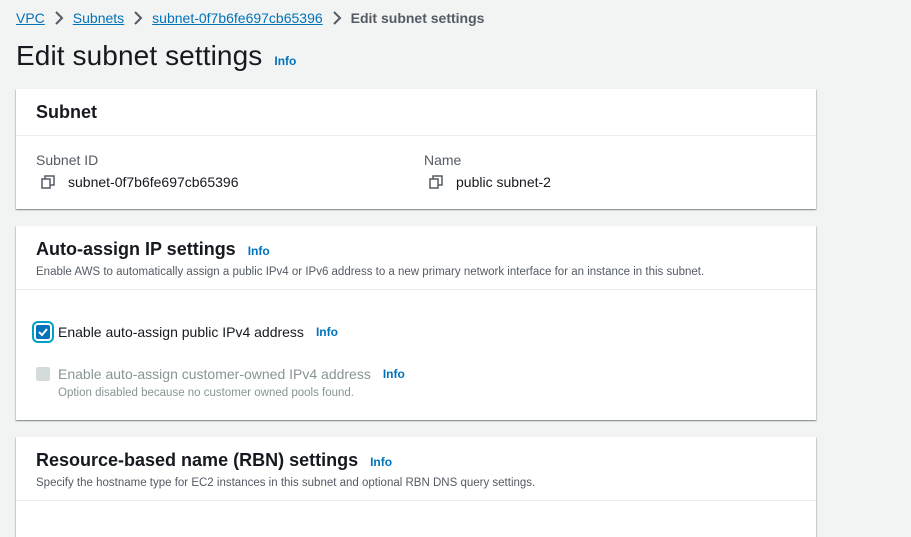 The image size is (911, 537). I want to click on page-title: Edit subnet settings, so click(139, 55).